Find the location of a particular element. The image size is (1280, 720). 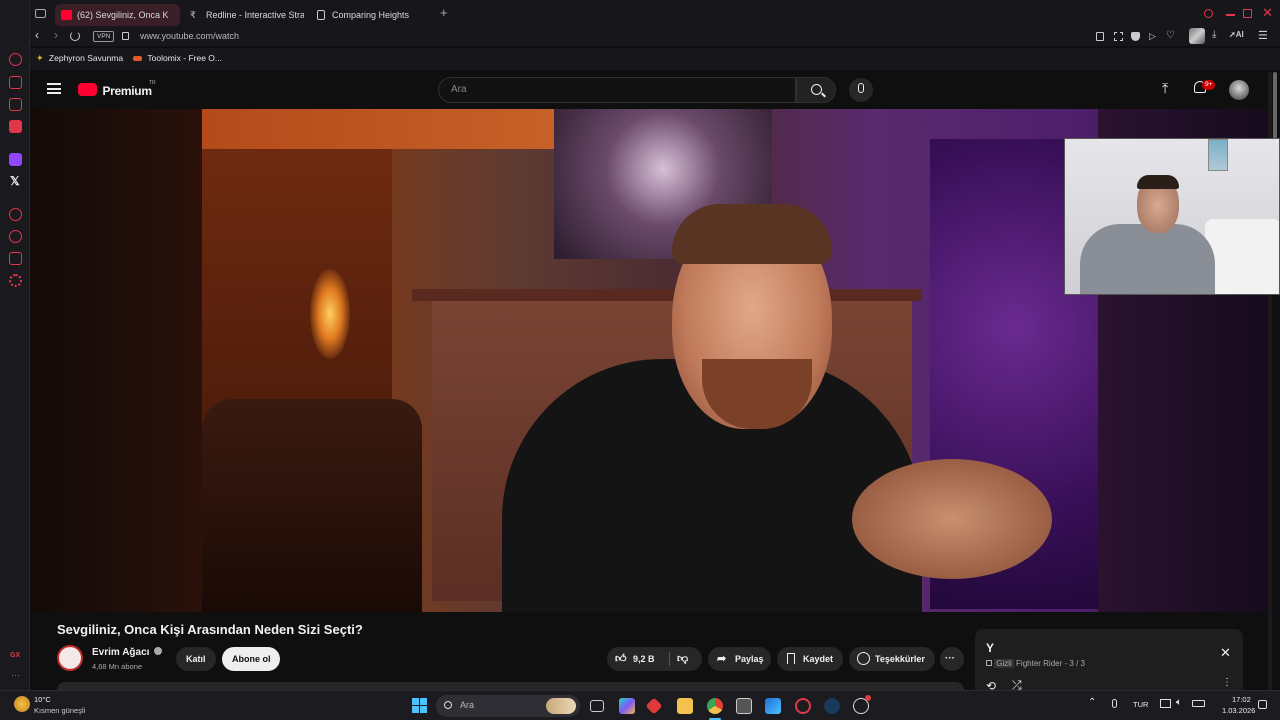

lamp-light is located at coordinates (330, 314).